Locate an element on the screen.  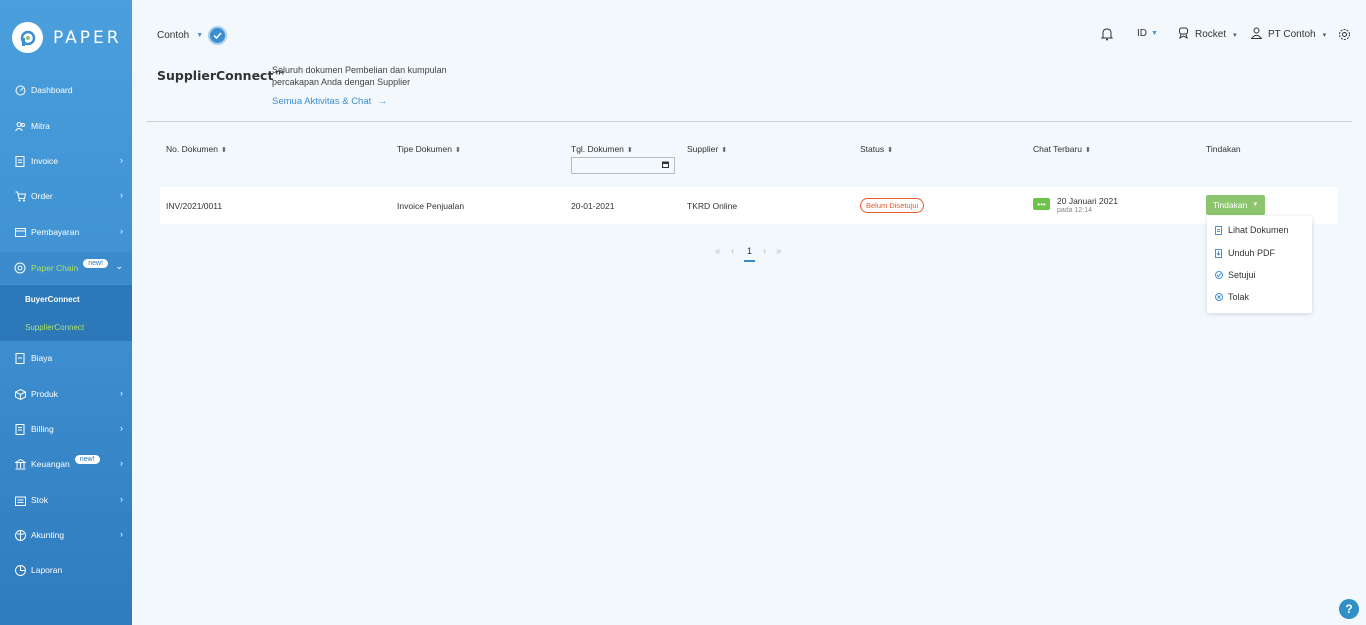
action-dropdown-menu: Lihat Dokumen Unduh PDF Setujui Tolak is located at coordinates (1259, 264).